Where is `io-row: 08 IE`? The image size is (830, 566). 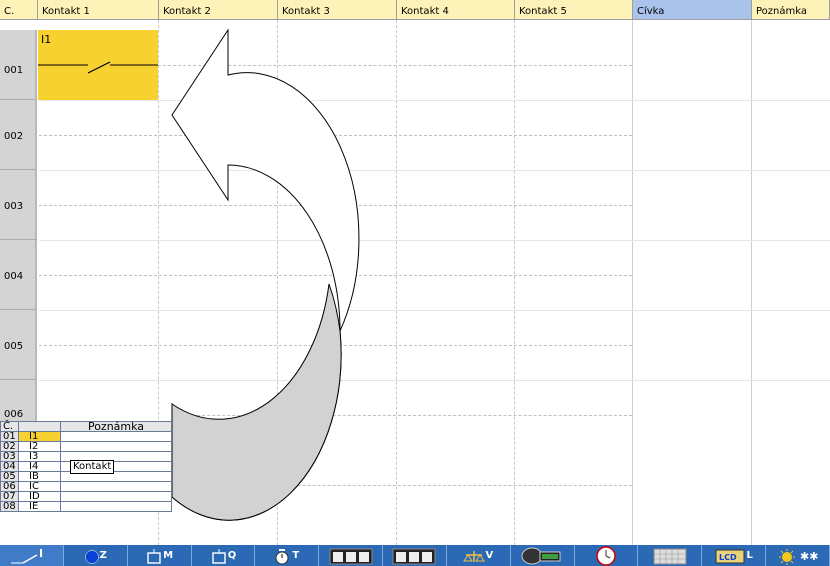 io-row: 08 IE is located at coordinates (86, 506).